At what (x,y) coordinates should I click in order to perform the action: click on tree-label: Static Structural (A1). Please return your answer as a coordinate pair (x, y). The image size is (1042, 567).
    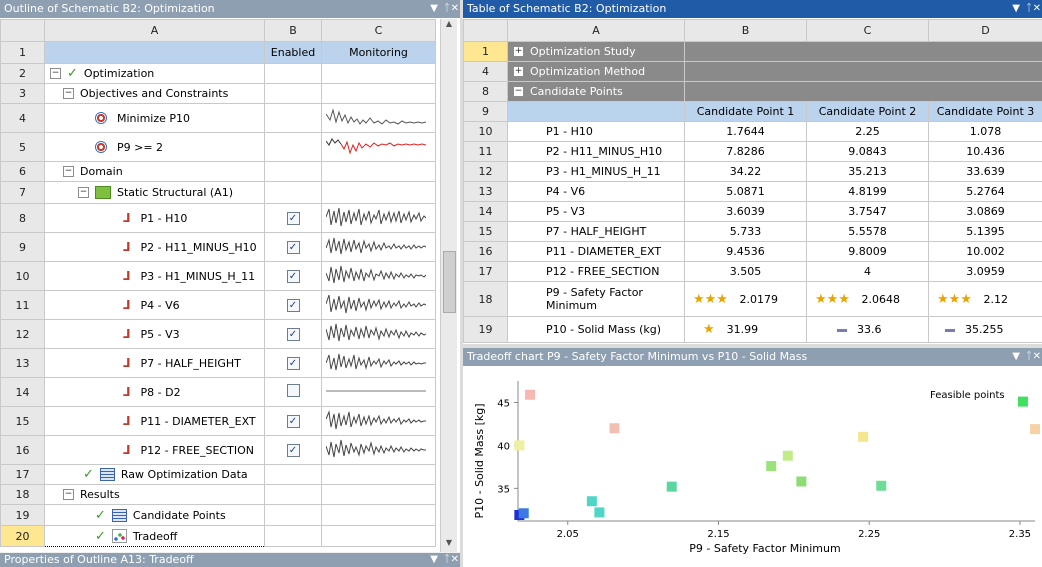
    Looking at the image, I should click on (175, 192).